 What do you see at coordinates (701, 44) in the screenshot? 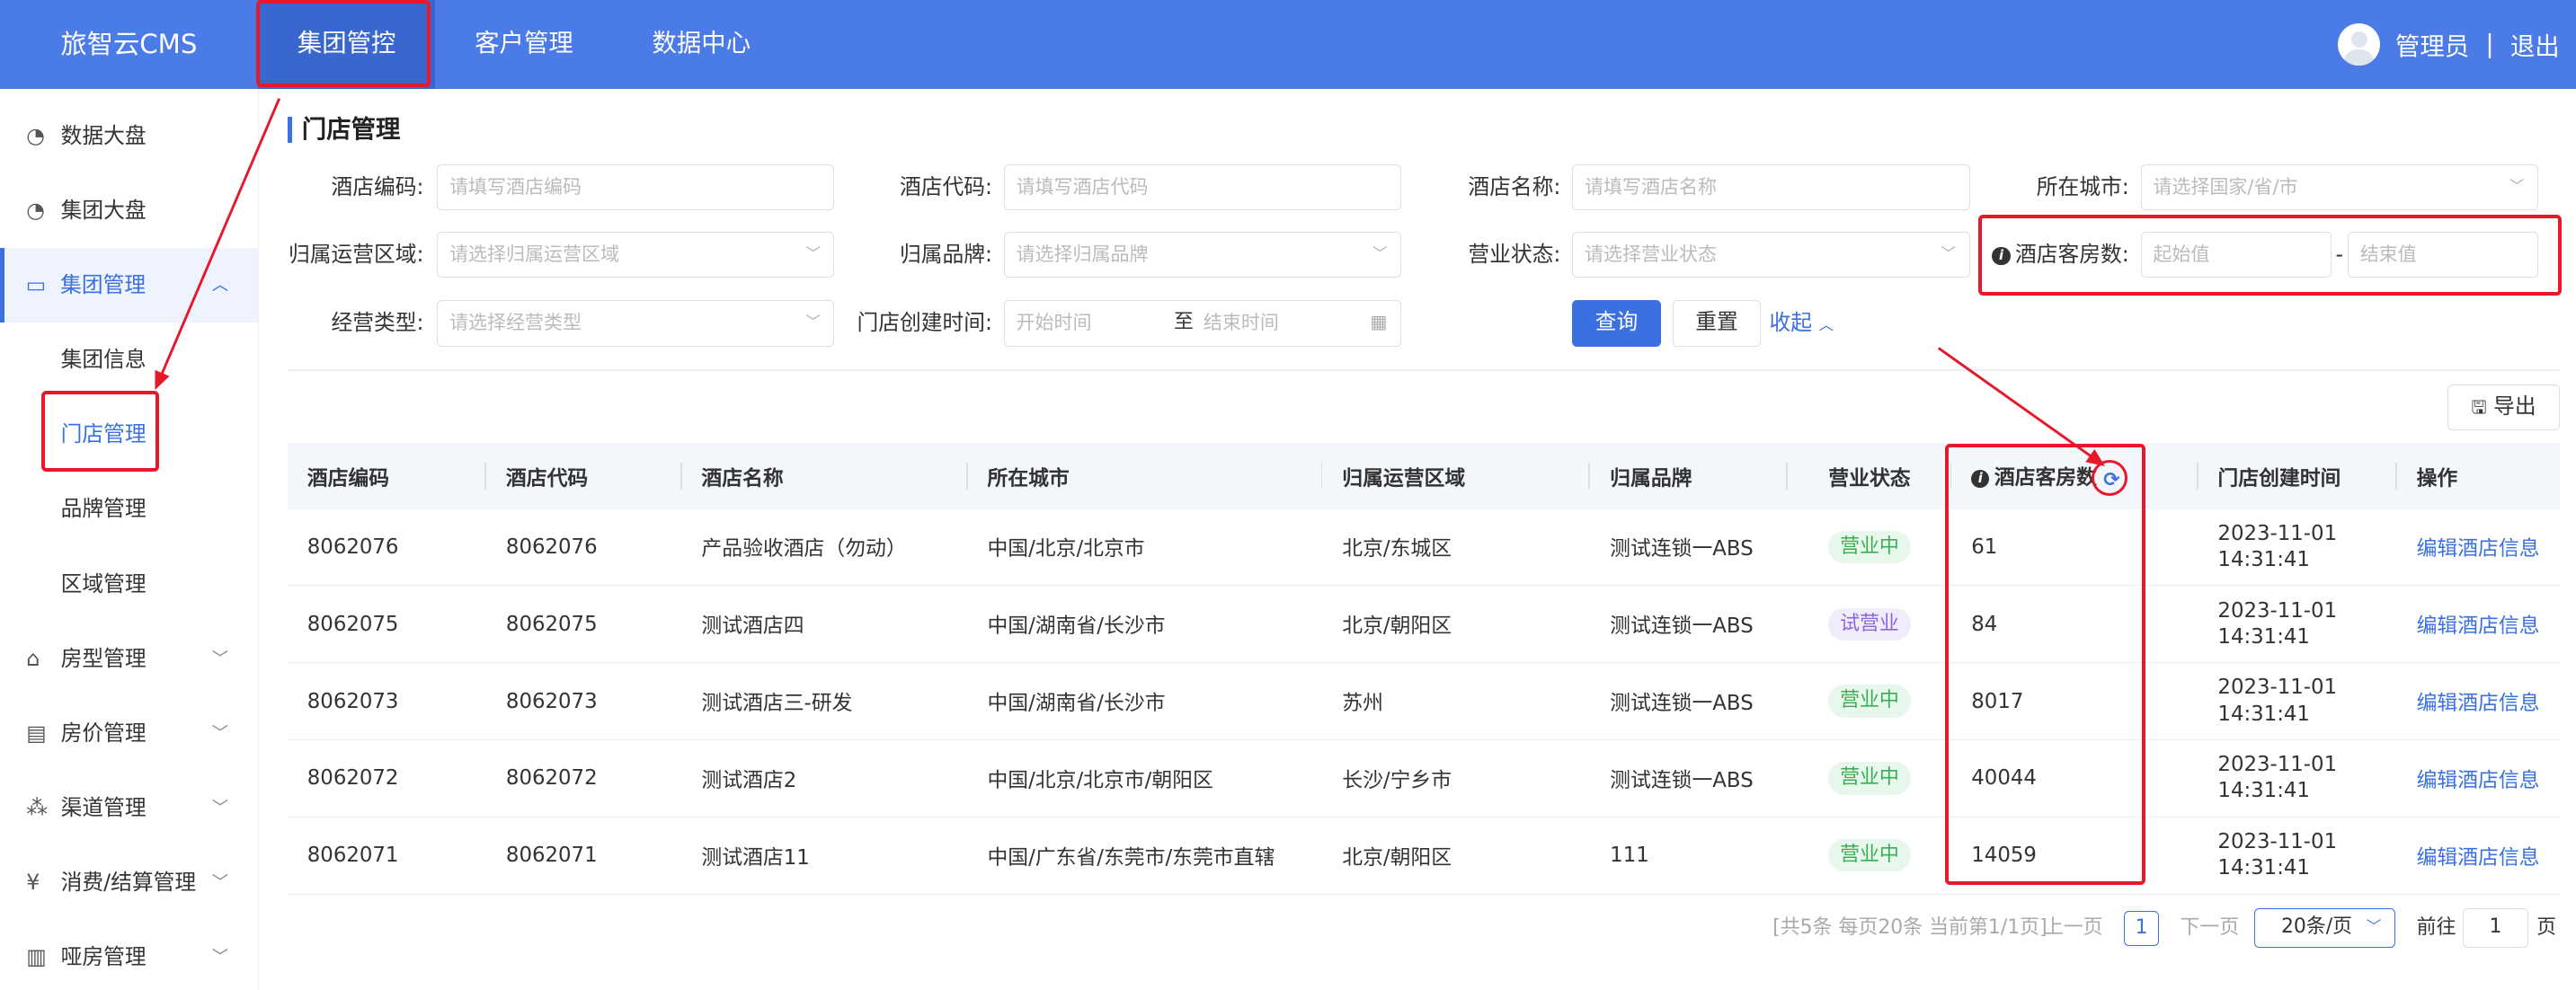
I see `nav-data-center: 数据中心` at bounding box center [701, 44].